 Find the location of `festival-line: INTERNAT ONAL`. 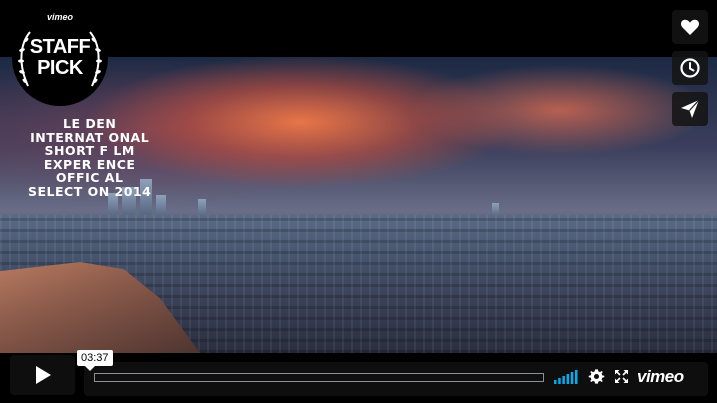

festival-line: INTERNAT ONAL is located at coordinates (90, 137).